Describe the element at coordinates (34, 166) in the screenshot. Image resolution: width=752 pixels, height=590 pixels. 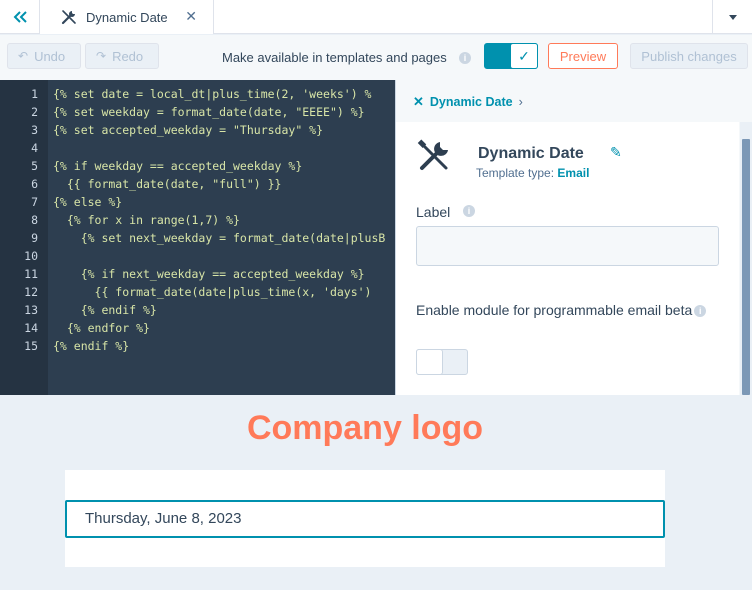
I see `line-number: 5` at that location.